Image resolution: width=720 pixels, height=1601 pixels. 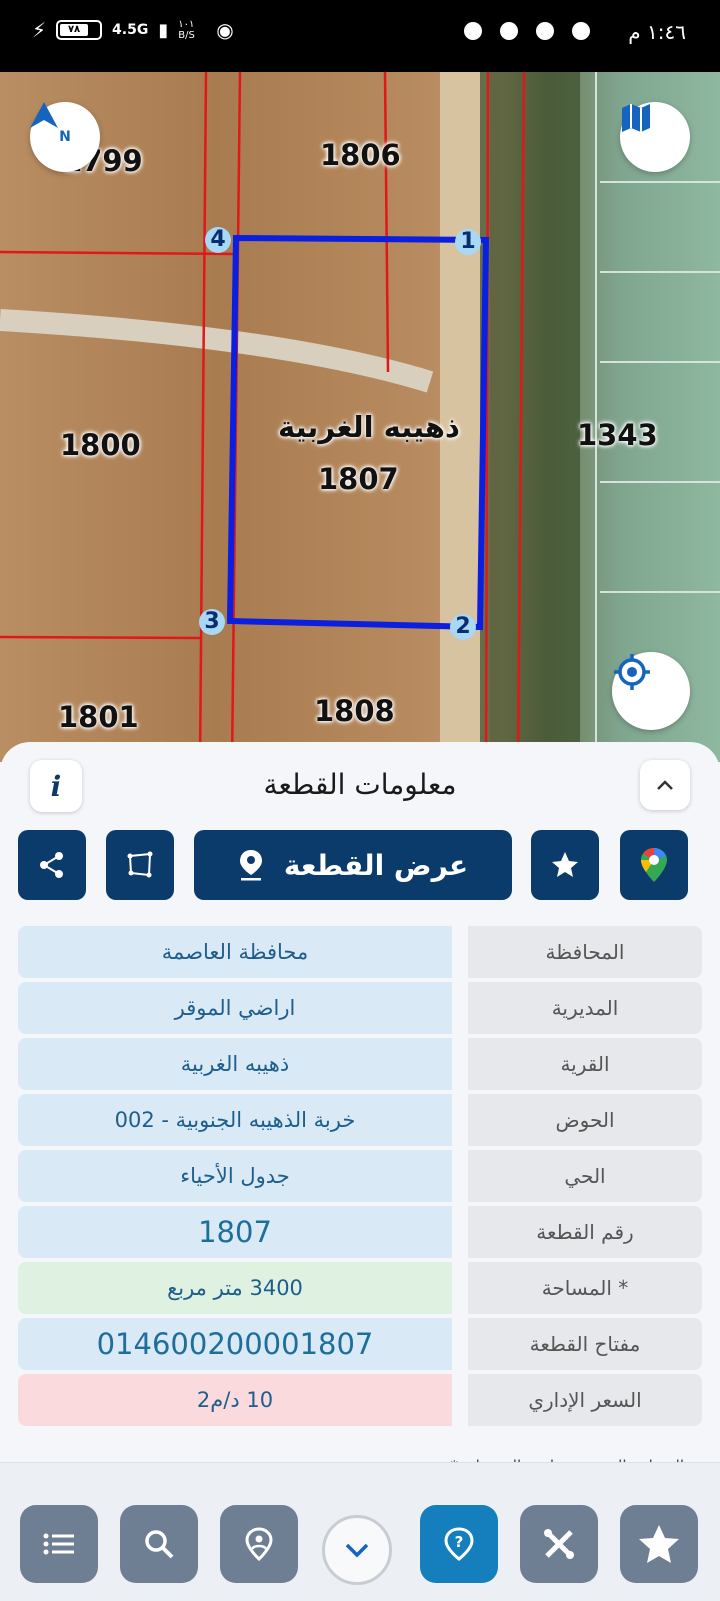 I want to click on status-bar: ⚡ ٧٨ 4.5G ▮ ١٠١ B/S ◉ ١:٤٦ م, so click(x=360, y=36).